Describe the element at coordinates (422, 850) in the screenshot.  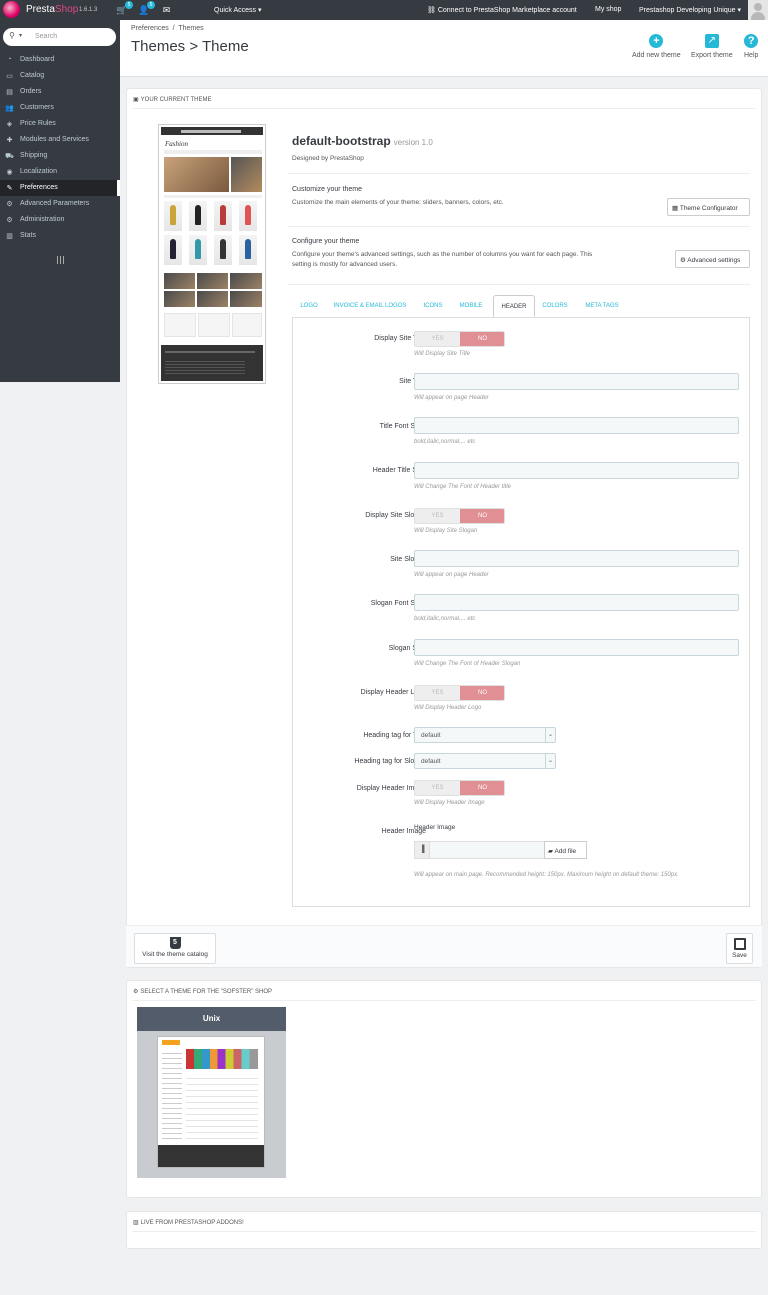
I see `file-icon: ▐` at that location.